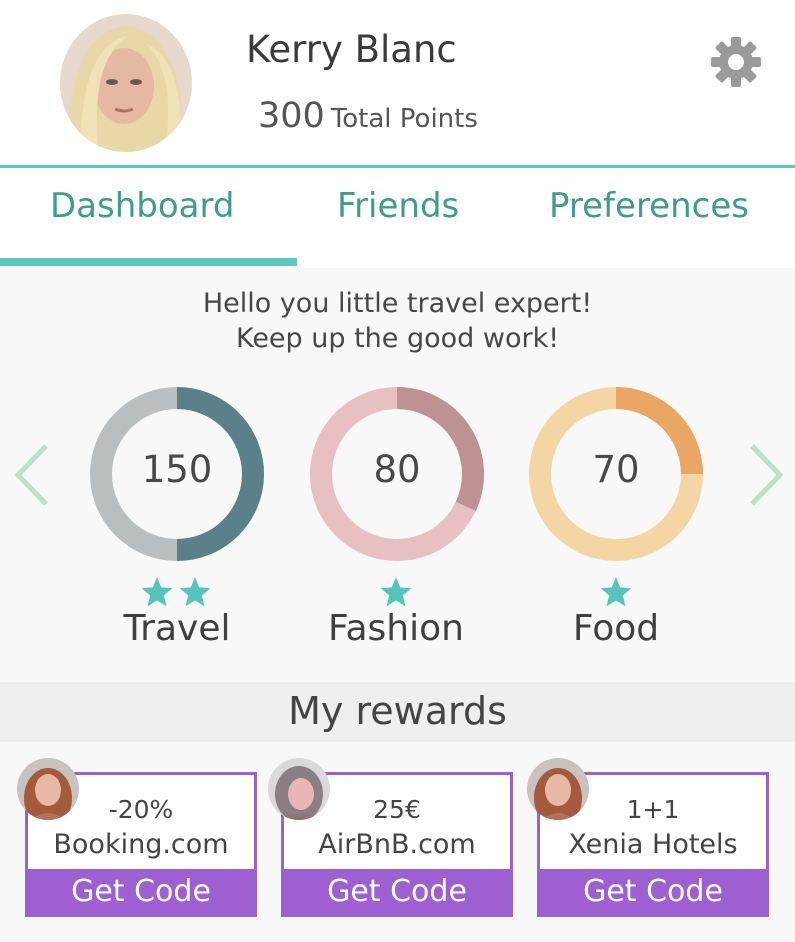 This screenshot has height=942, width=795. What do you see at coordinates (397, 469) in the screenshot?
I see `fashion-points: 80` at bounding box center [397, 469].